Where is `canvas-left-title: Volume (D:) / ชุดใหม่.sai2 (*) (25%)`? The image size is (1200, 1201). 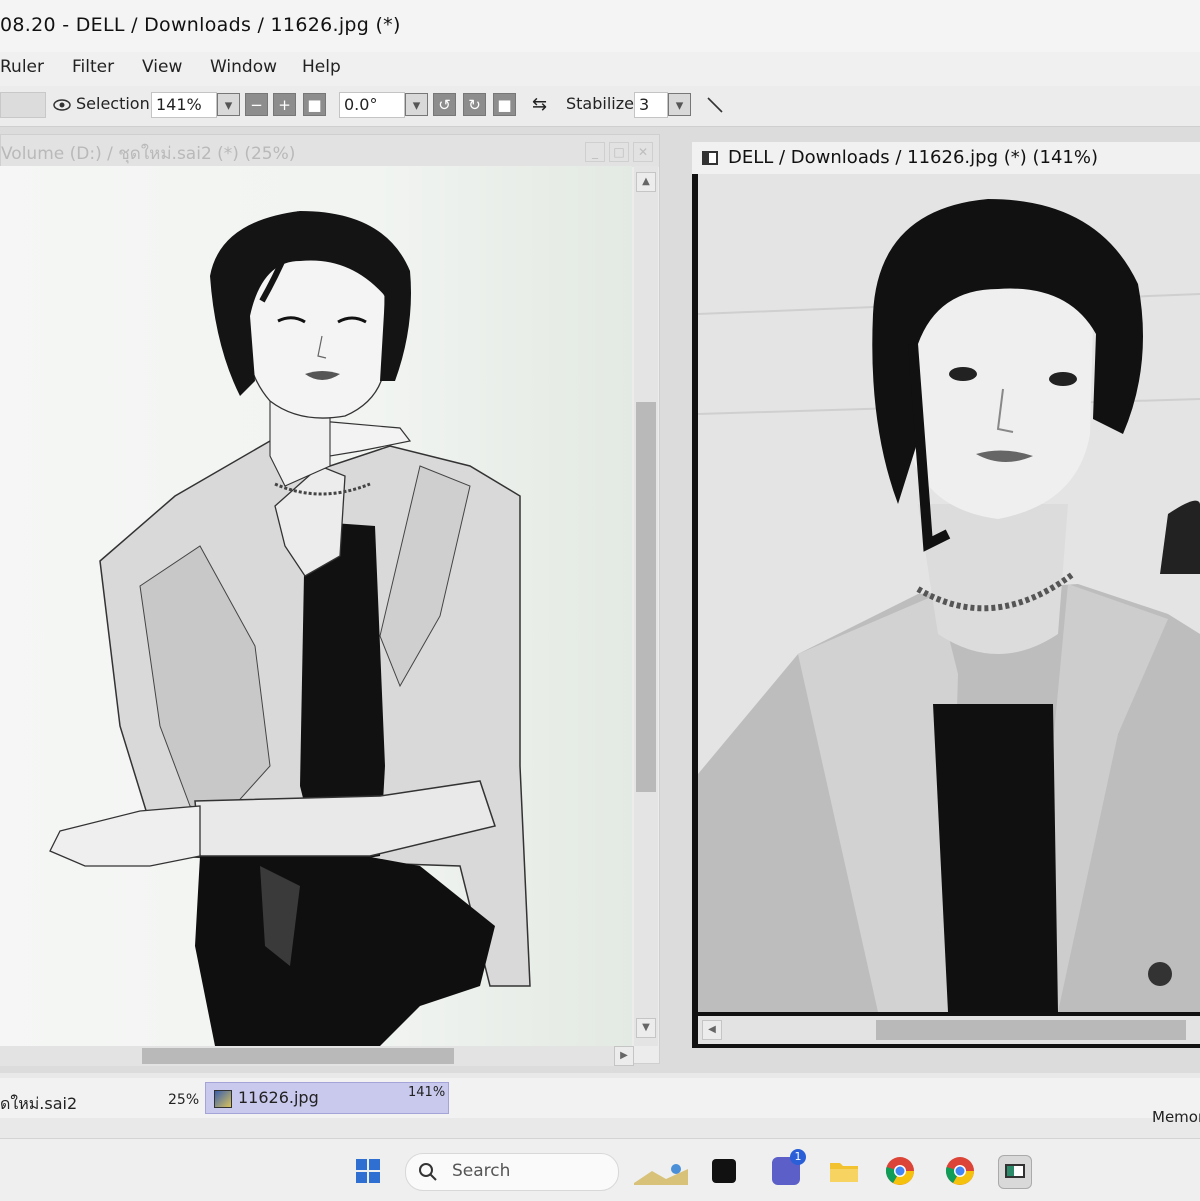 canvas-left-title: Volume (D:) / ชุดใหม่.sai2 (*) (25%) is located at coordinates (148, 154).